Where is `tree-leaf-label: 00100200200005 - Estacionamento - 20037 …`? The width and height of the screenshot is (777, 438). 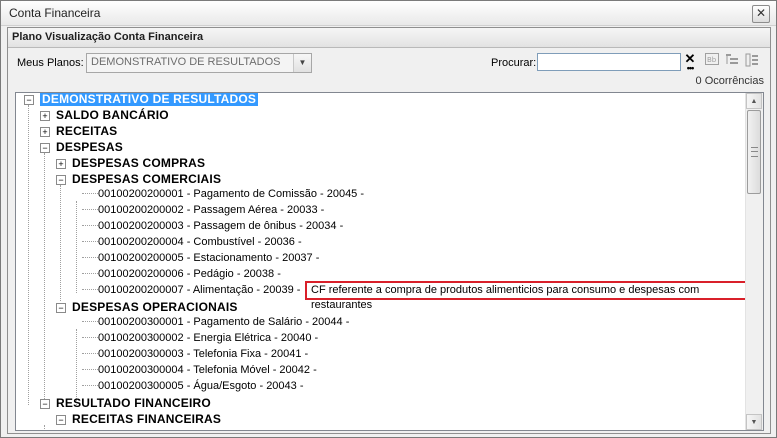
tree-leaf-label: 00100200200005 - Estacionamento - 20037 … is located at coordinates (209, 258).